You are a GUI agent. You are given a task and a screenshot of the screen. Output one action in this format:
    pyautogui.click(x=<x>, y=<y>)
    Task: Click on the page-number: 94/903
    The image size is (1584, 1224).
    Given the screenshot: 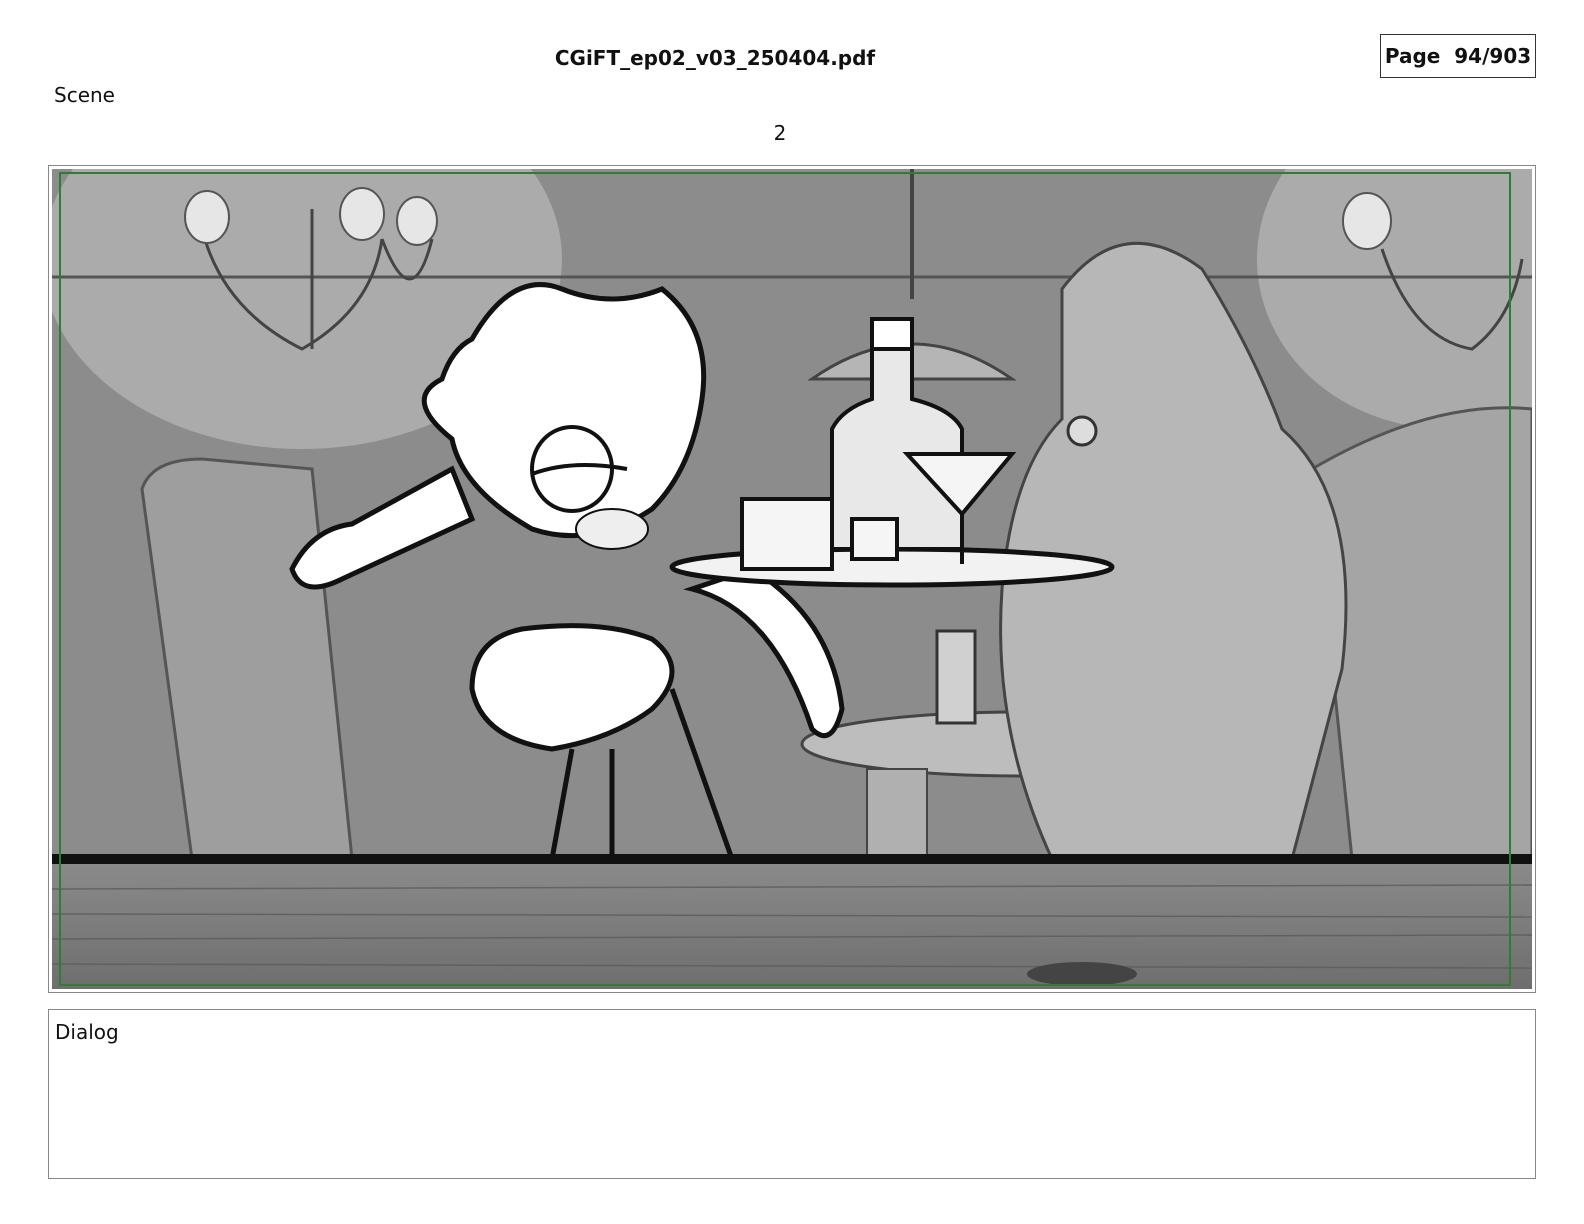 What is the action you would take?
    pyautogui.click(x=1493, y=56)
    